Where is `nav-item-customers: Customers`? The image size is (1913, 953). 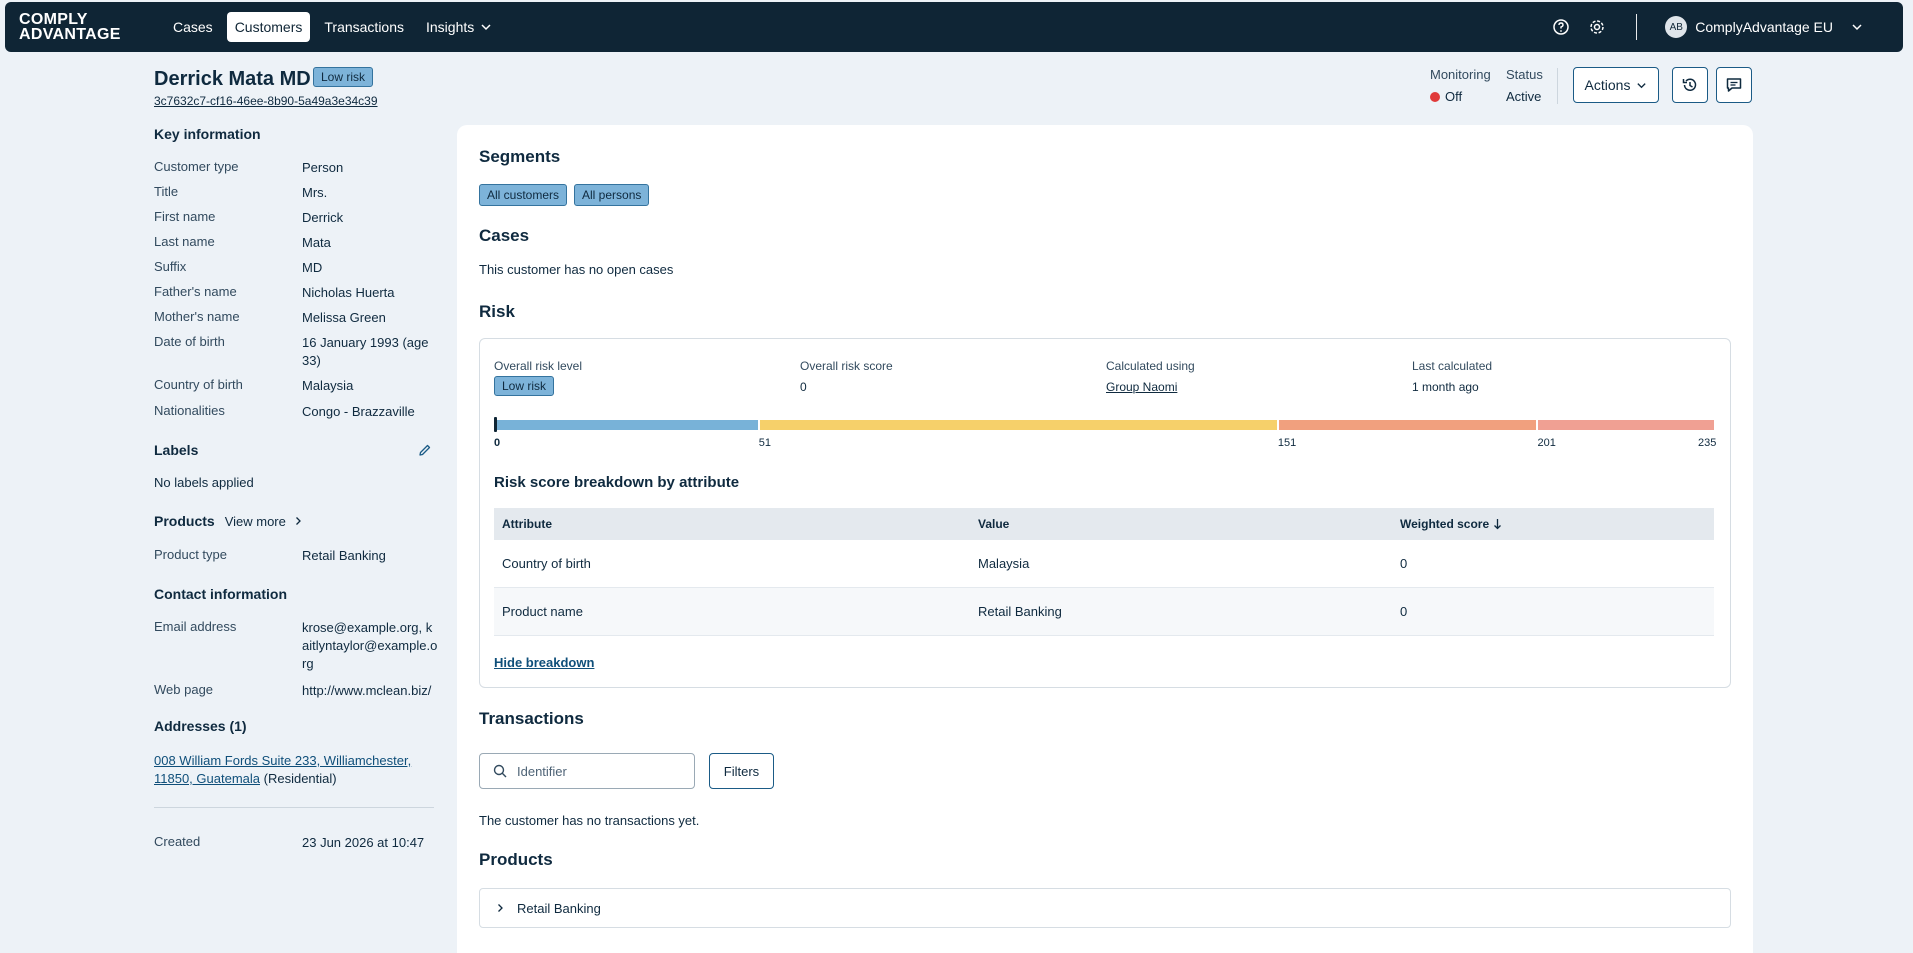 nav-item-customers: Customers is located at coordinates (268, 27).